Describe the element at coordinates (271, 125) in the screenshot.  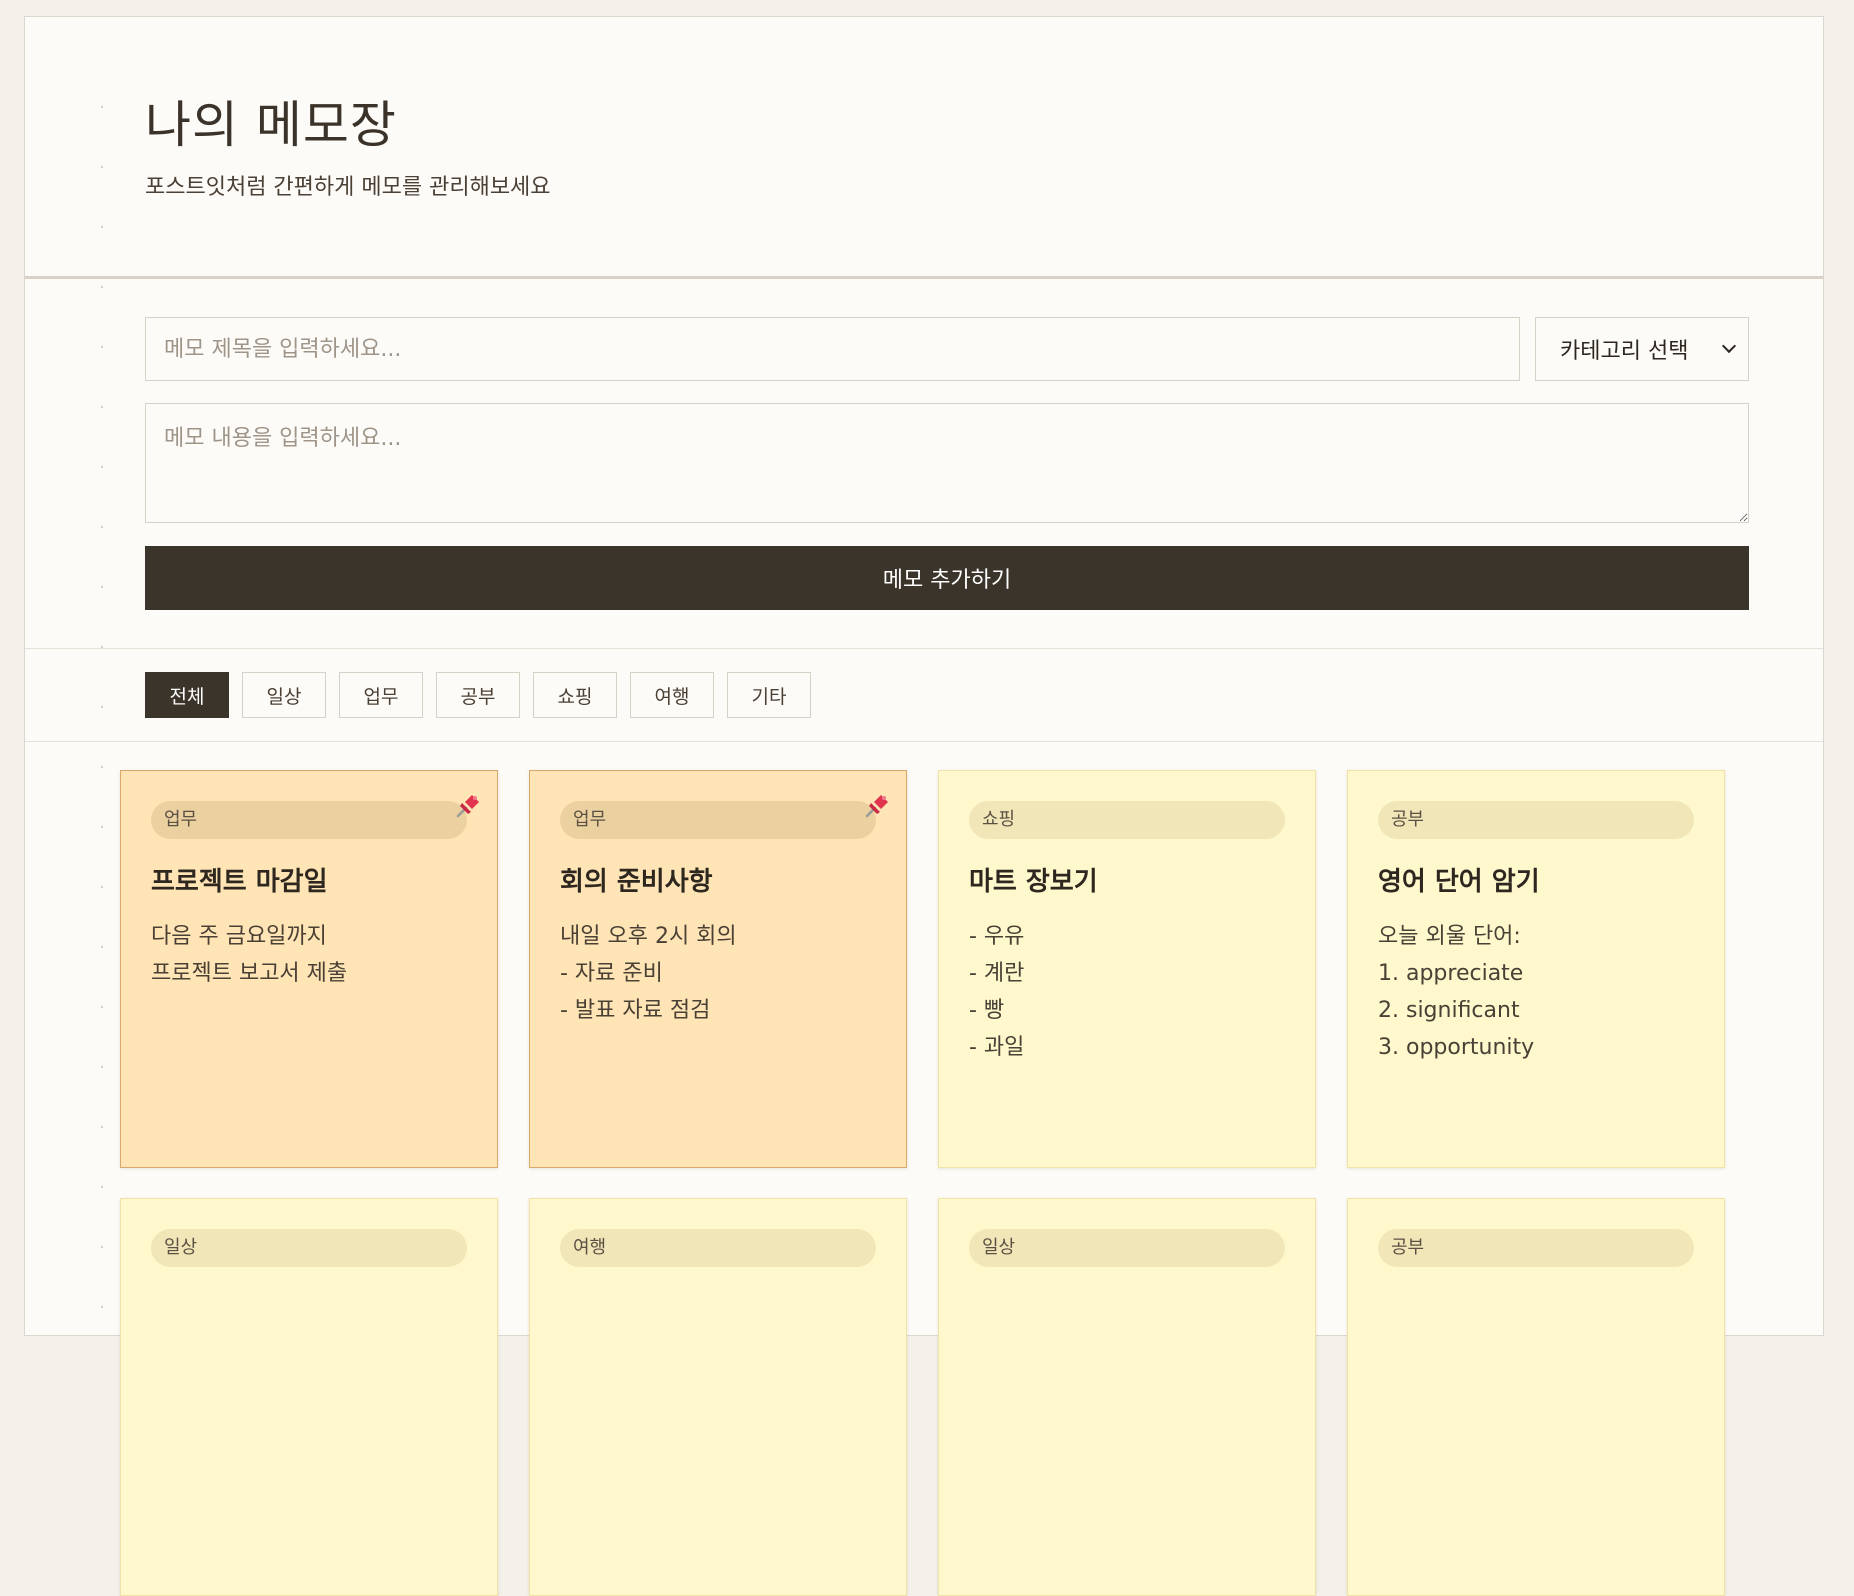
I see `page-title: 나의 메모장` at that location.